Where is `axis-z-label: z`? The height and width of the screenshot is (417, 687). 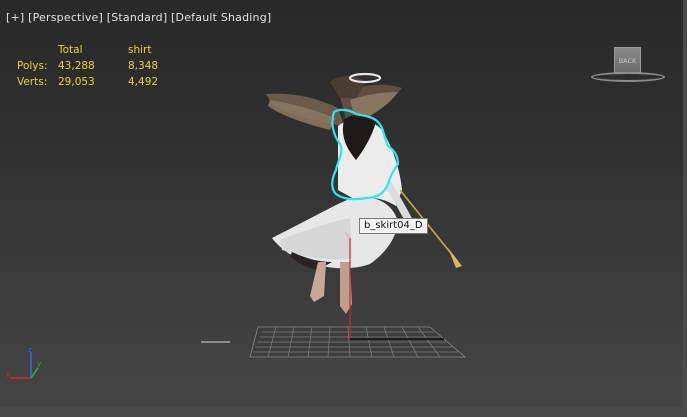 axis-z-label: z is located at coordinates (30, 350).